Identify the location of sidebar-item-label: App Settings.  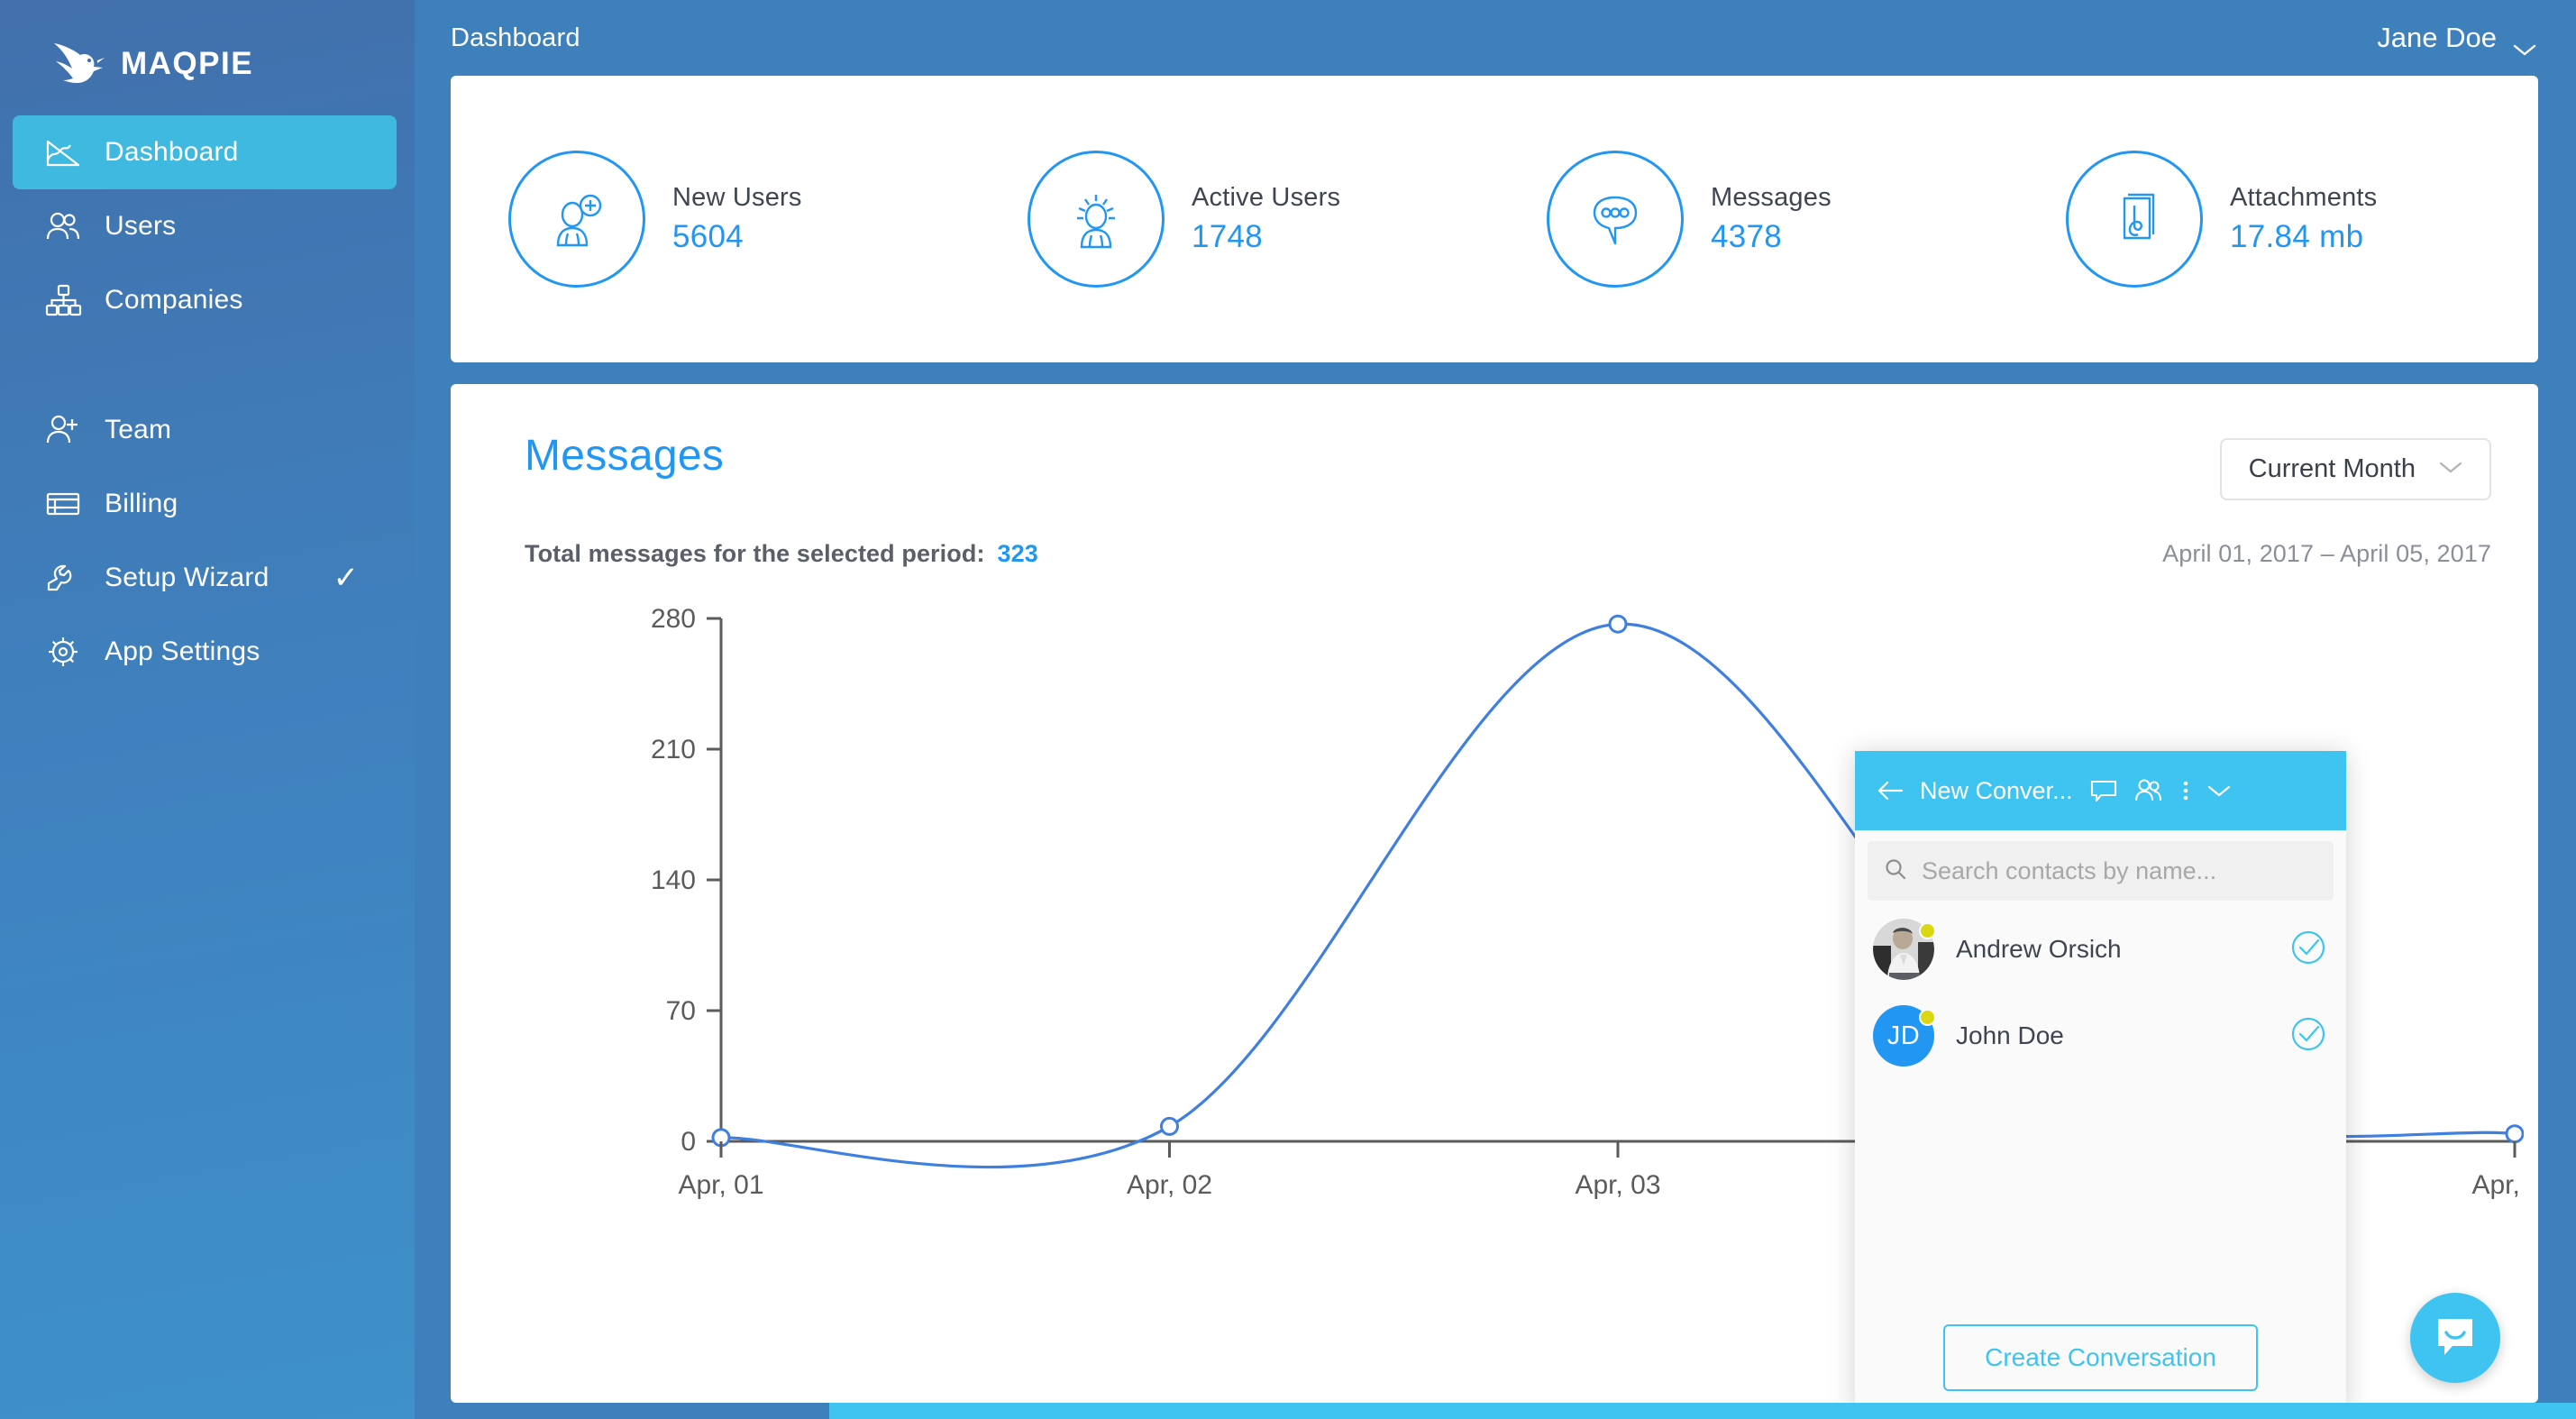
(182, 651).